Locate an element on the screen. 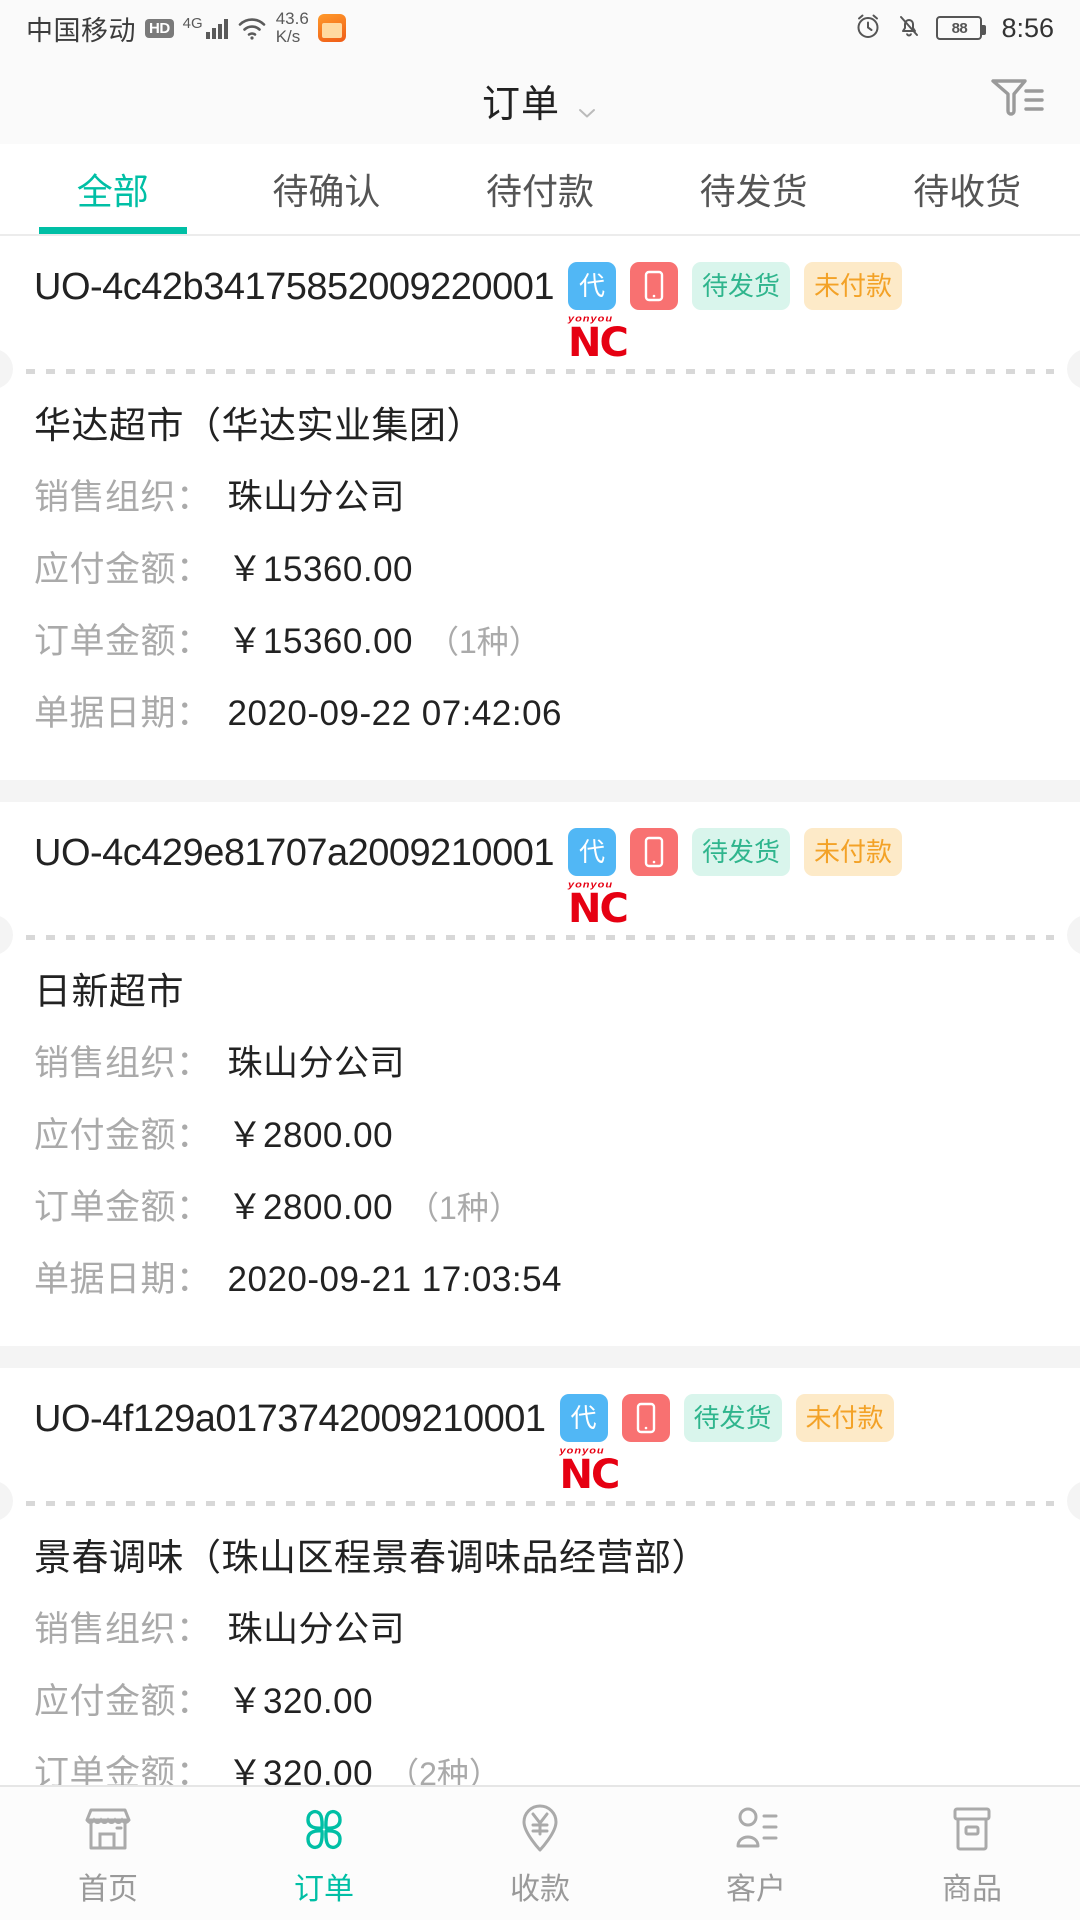 The height and width of the screenshot is (1920, 1080). tab-pending-confirm: 待确认 is located at coordinates (327, 189).